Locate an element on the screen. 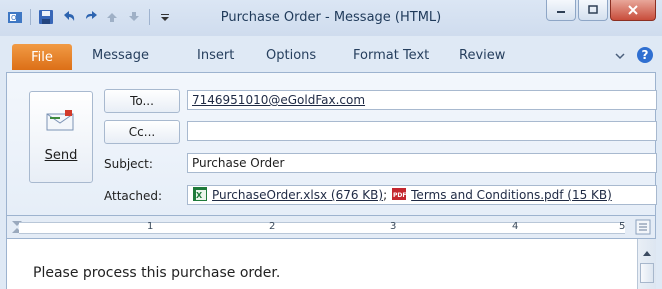  attachment-link: PurchaseOrder.xlsx (676 KB) is located at coordinates (297, 195).